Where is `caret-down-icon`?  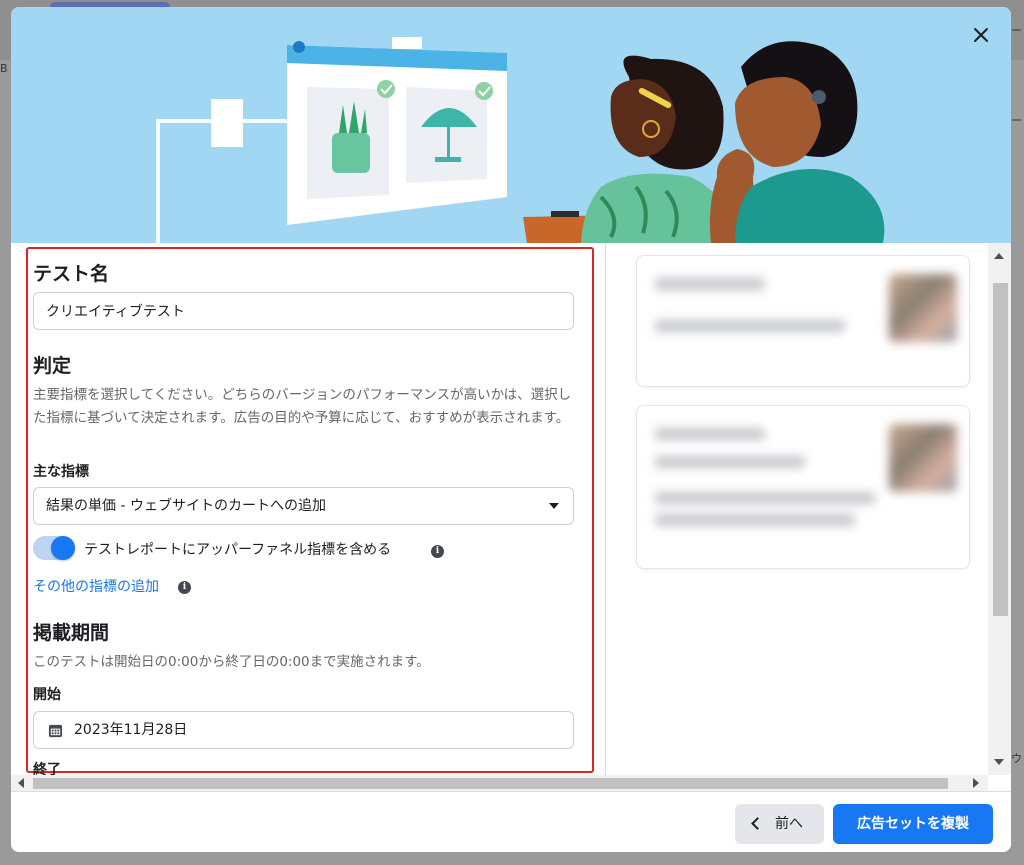
caret-down-icon is located at coordinates (554, 506).